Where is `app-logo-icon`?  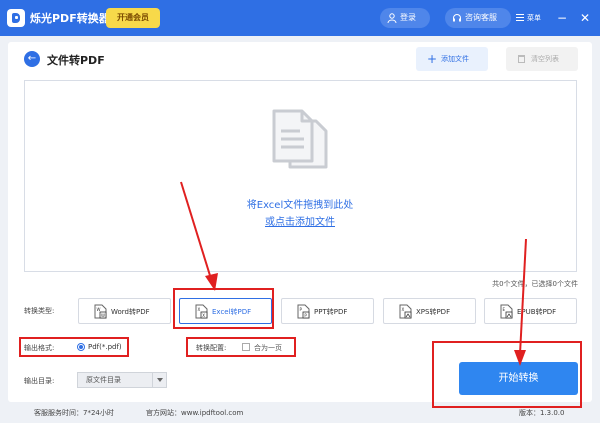 app-logo-icon is located at coordinates (16, 18).